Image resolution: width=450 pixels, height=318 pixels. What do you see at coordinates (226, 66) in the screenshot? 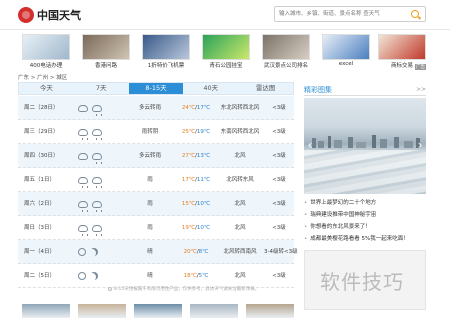
I see `thumbnail-caption: 青石公园挂宝` at bounding box center [226, 66].